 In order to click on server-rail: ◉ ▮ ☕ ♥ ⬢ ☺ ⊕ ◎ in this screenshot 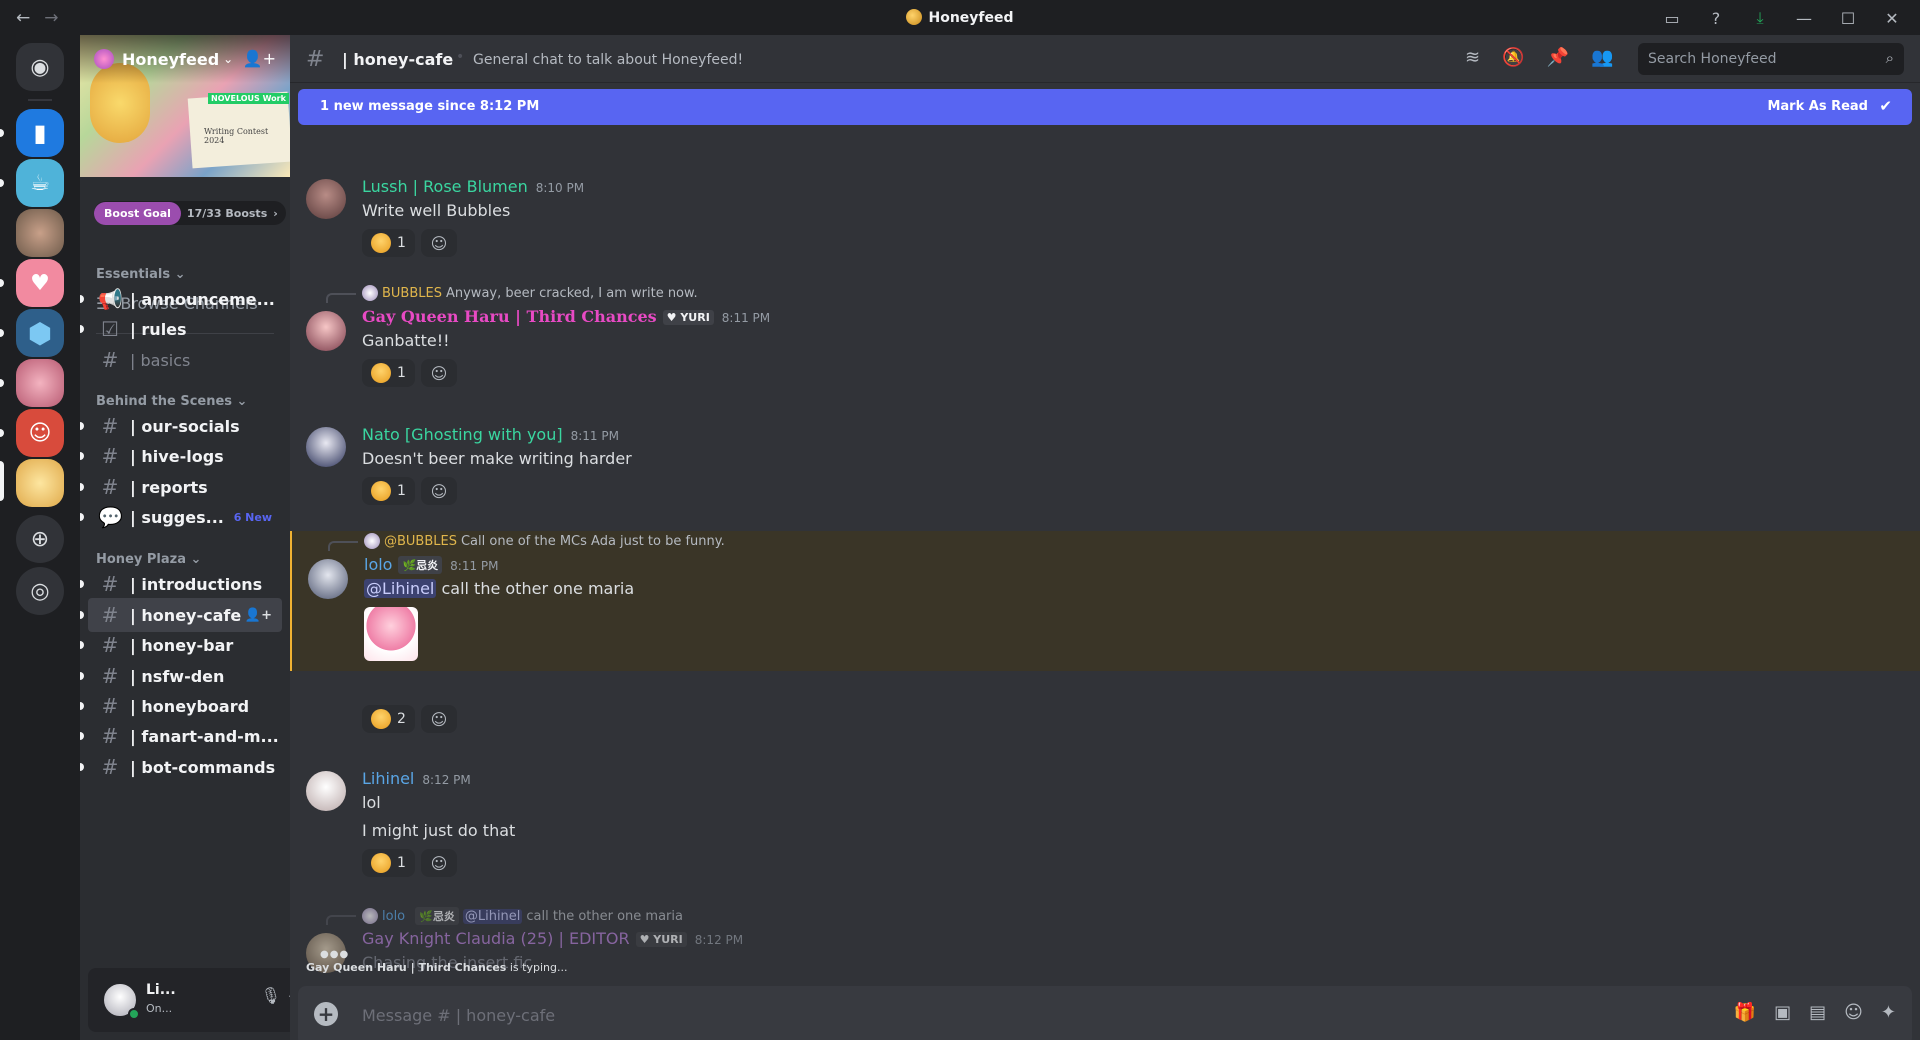, I will do `click(40, 537)`.